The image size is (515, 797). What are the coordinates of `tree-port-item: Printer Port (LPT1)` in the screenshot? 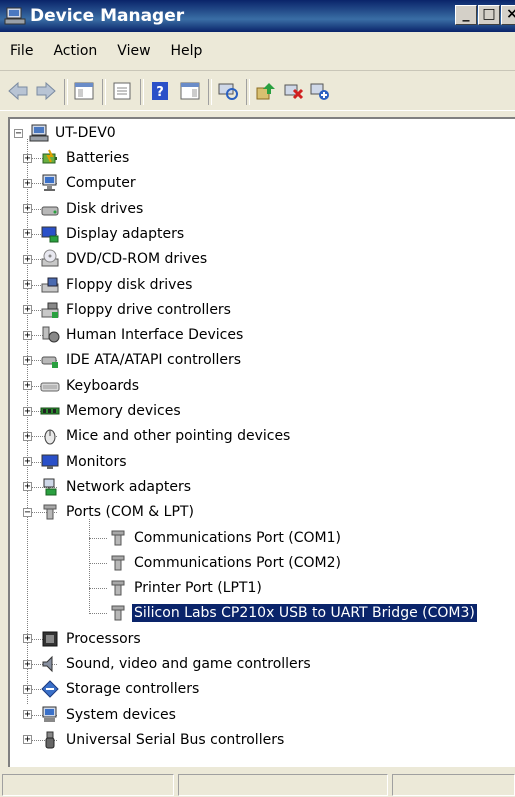 It's located at (186, 588).